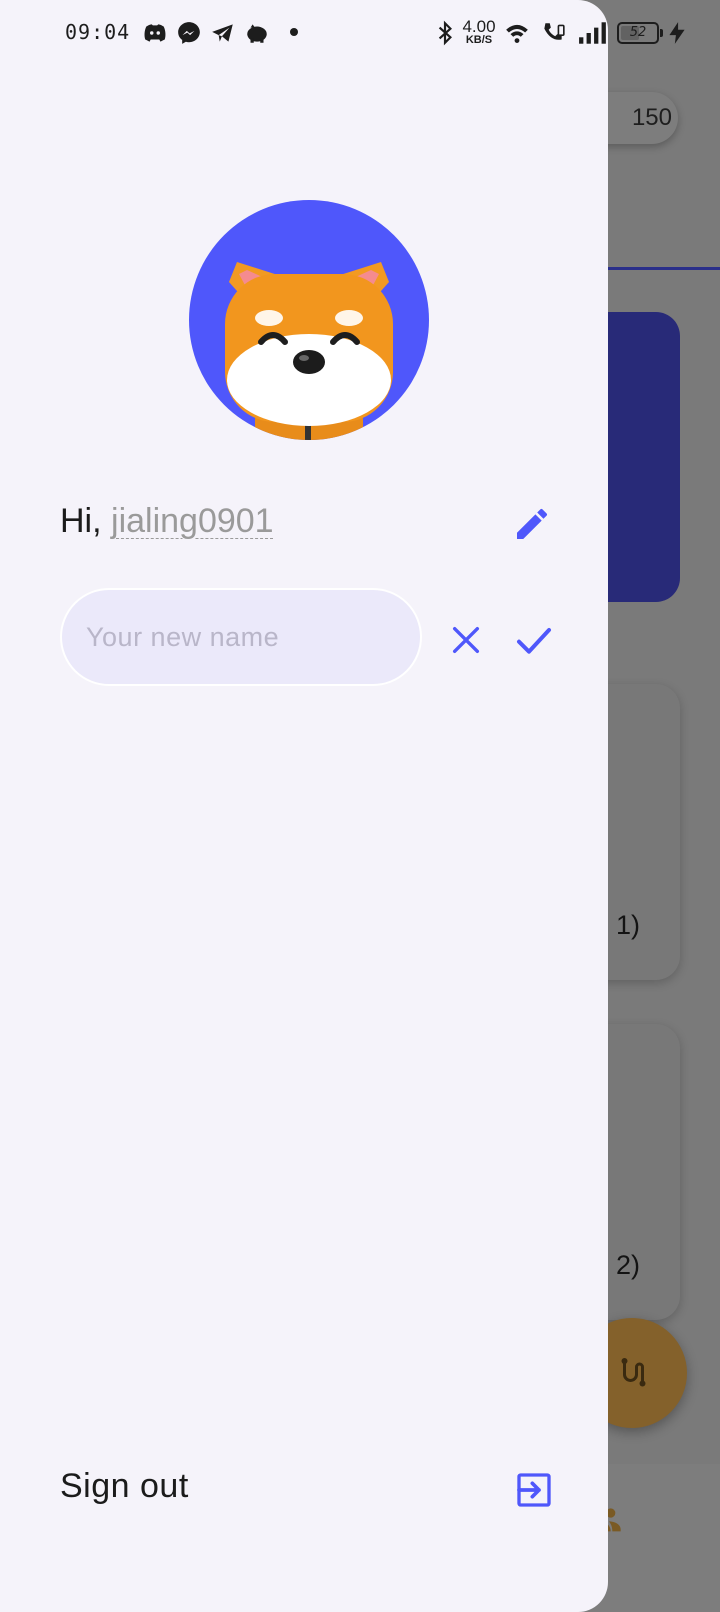  What do you see at coordinates (155, 33) in the screenshot?
I see `discord-icon` at bounding box center [155, 33].